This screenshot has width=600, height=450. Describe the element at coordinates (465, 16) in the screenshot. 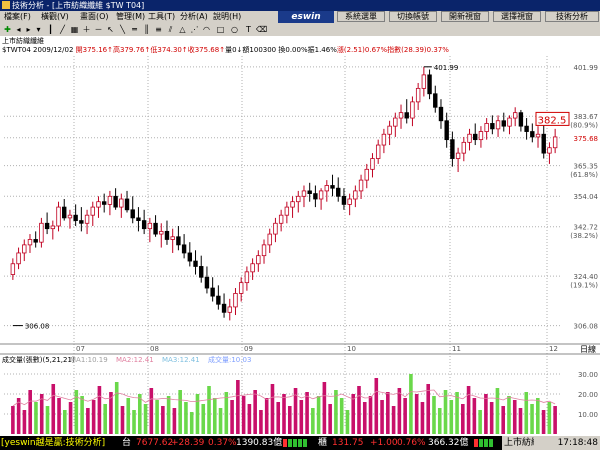

I see `new-window-button: 開新視窗` at that location.